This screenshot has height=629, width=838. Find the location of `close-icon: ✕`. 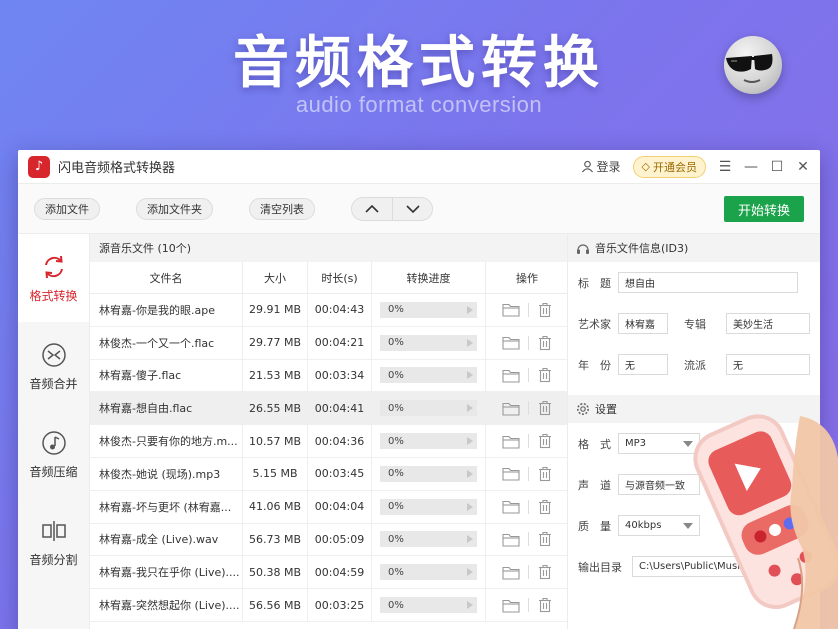

close-icon: ✕ is located at coordinates (803, 167).